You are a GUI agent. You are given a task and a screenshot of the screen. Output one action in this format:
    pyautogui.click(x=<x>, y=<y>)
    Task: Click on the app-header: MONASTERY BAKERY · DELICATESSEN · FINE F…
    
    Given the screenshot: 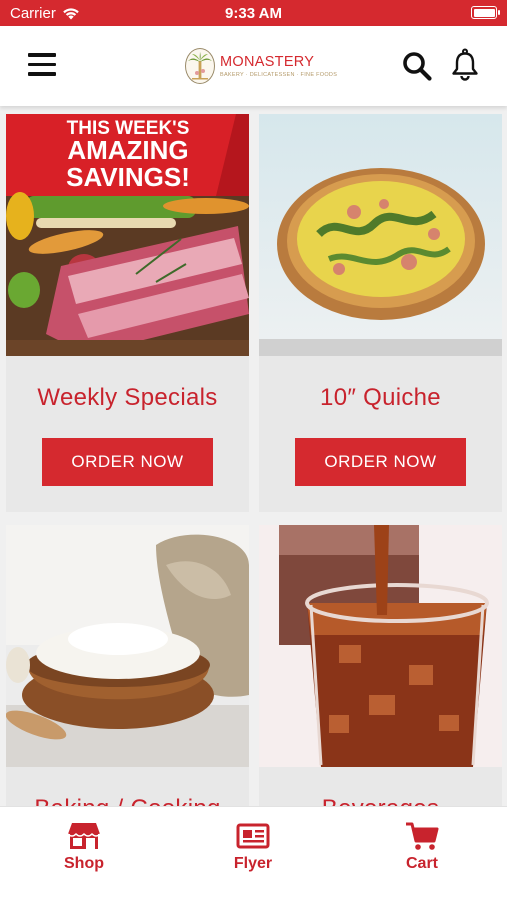 What is the action you would take?
    pyautogui.click(x=253, y=66)
    